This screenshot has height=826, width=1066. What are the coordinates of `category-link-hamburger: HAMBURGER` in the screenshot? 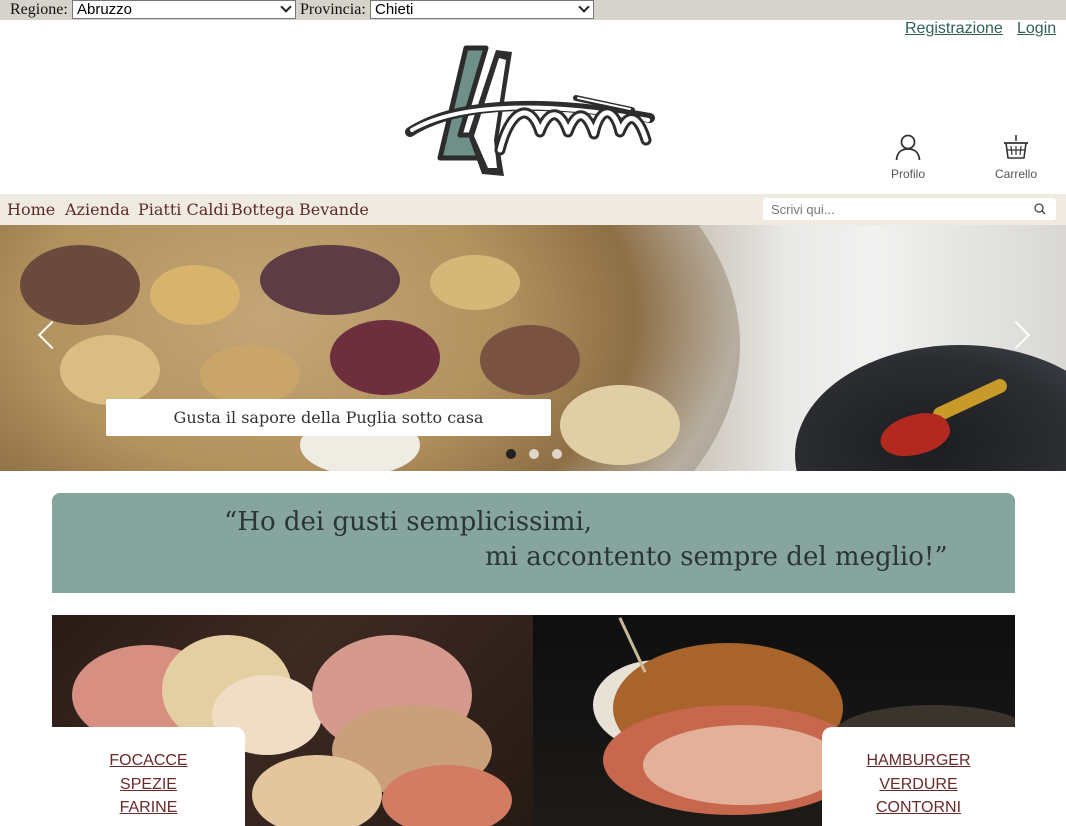 It's located at (918, 761).